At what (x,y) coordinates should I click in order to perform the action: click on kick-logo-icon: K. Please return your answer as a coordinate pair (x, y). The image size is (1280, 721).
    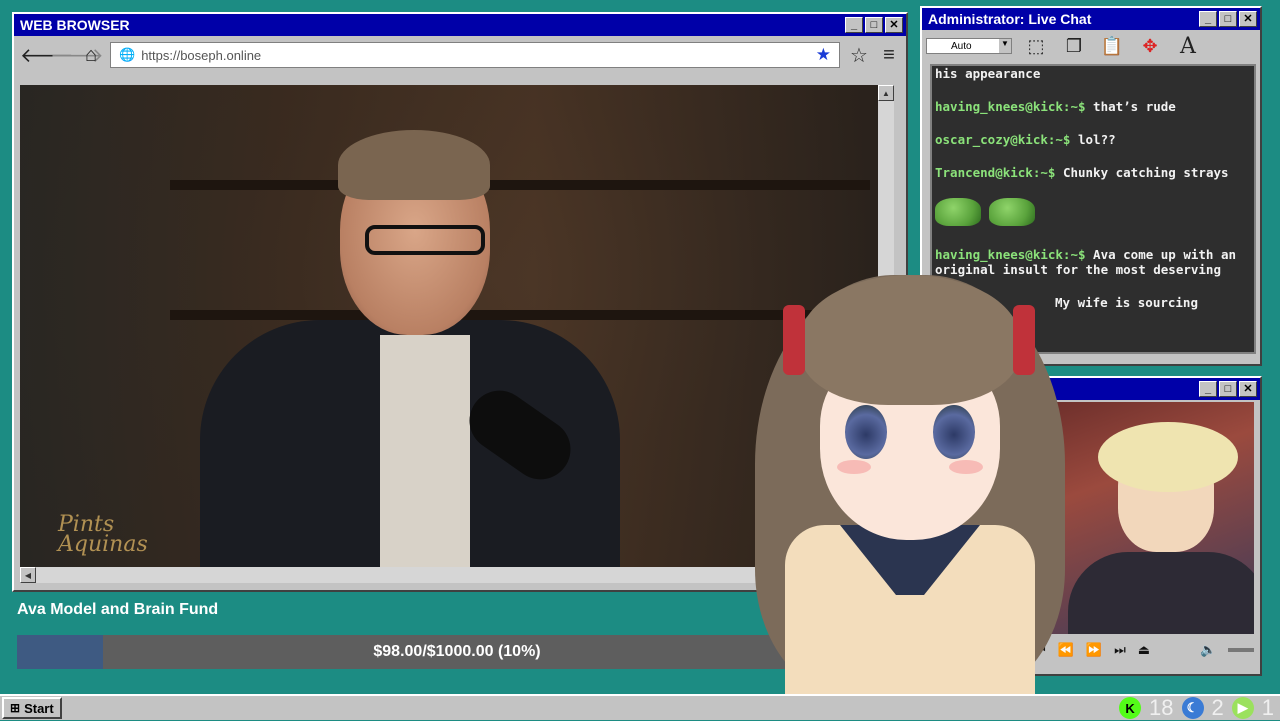
    Looking at the image, I should click on (1130, 708).